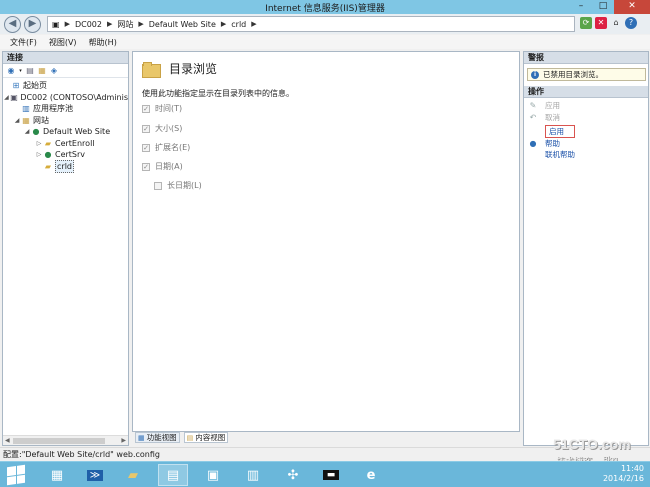 The height and width of the screenshot is (487, 650). I want to click on close-button: ✕, so click(632, 7).